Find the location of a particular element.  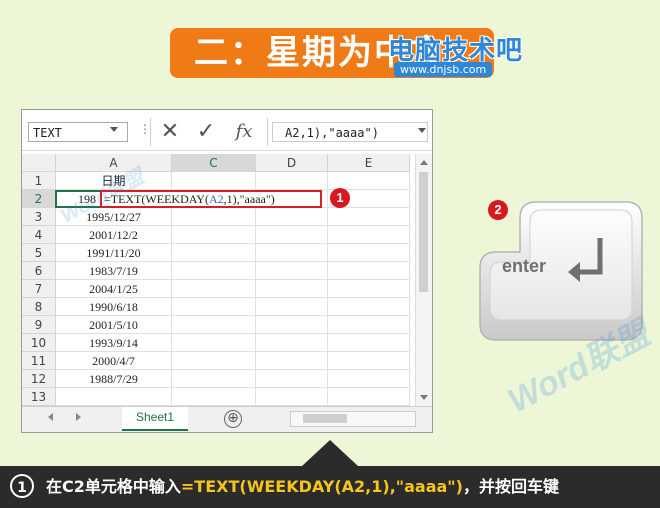

cell-a8: 1990/6/18 is located at coordinates (114, 307).